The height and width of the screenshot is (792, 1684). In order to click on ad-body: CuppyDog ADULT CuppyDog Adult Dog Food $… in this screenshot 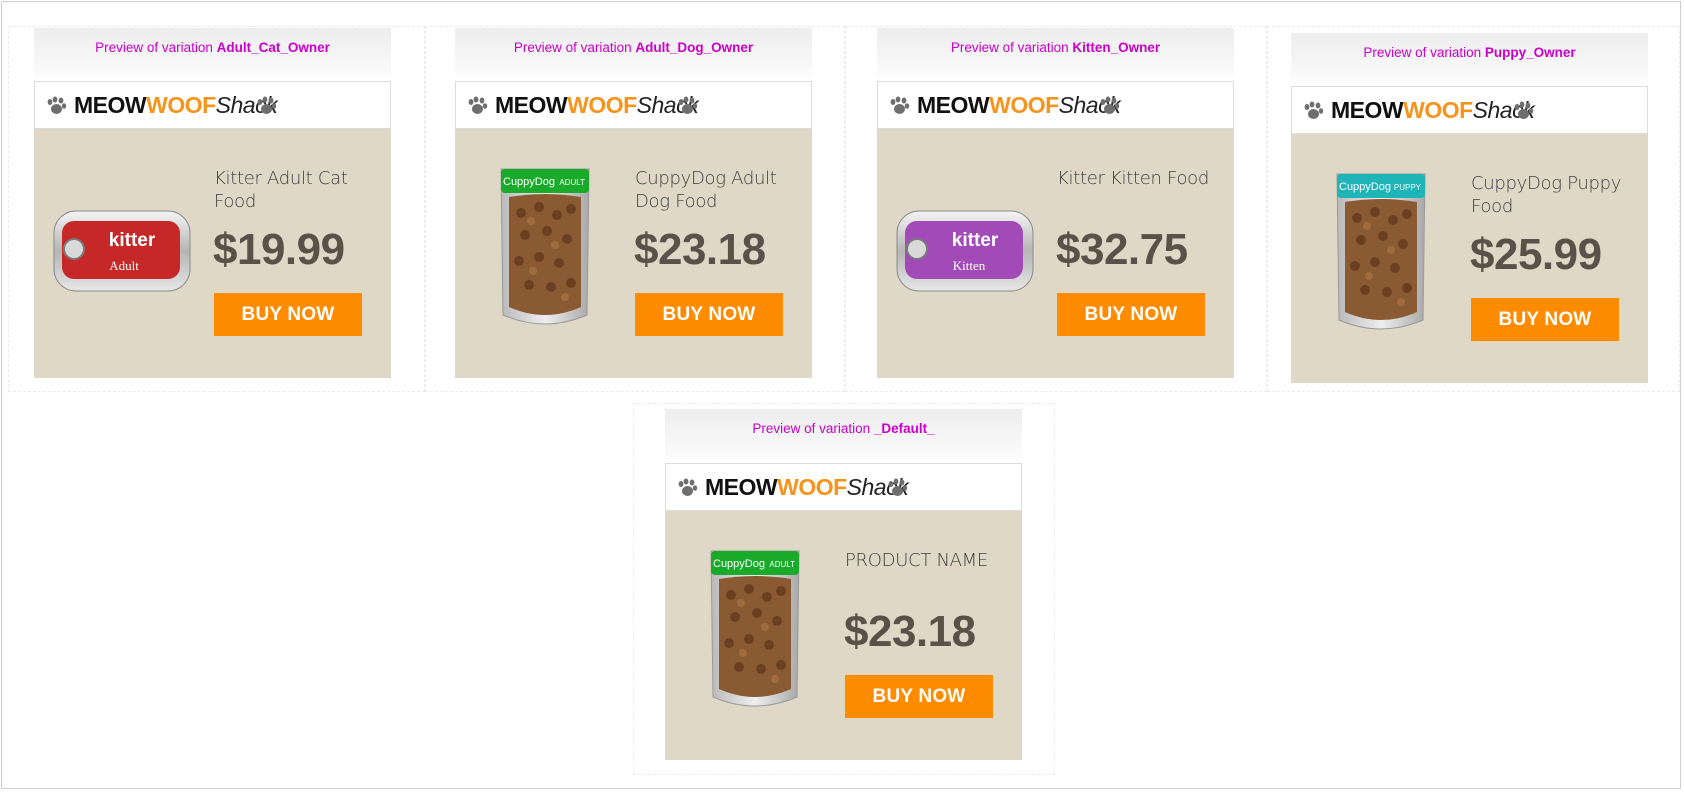, I will do `click(633, 253)`.